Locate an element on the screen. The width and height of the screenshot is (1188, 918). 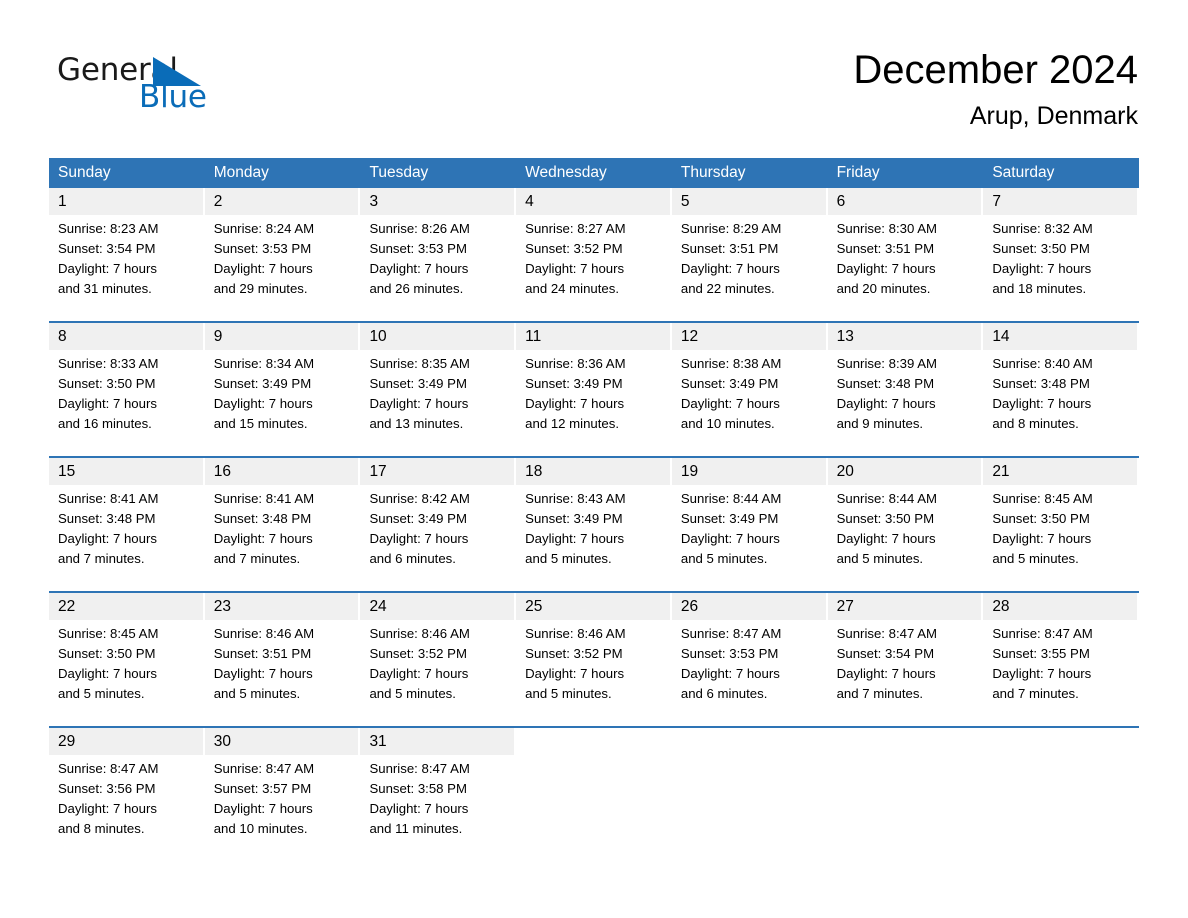
day-number: 20 is located at coordinates (845, 471).